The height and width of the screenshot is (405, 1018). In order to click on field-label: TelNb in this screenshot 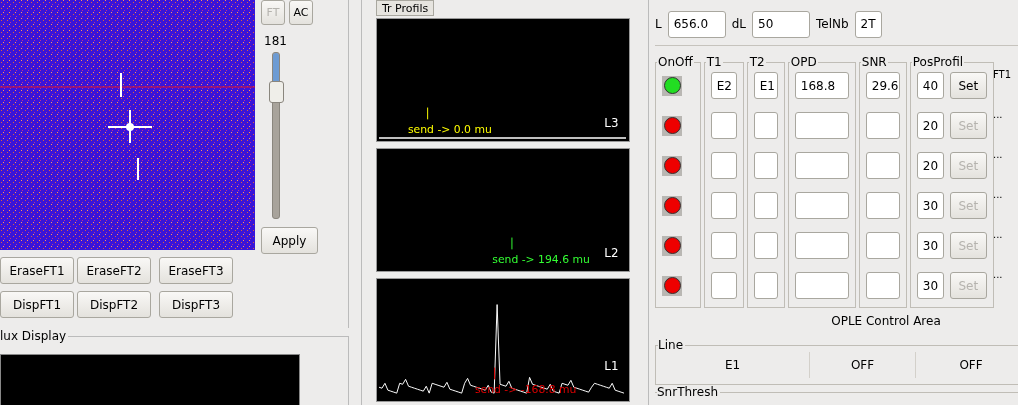, I will do `click(832, 24)`.